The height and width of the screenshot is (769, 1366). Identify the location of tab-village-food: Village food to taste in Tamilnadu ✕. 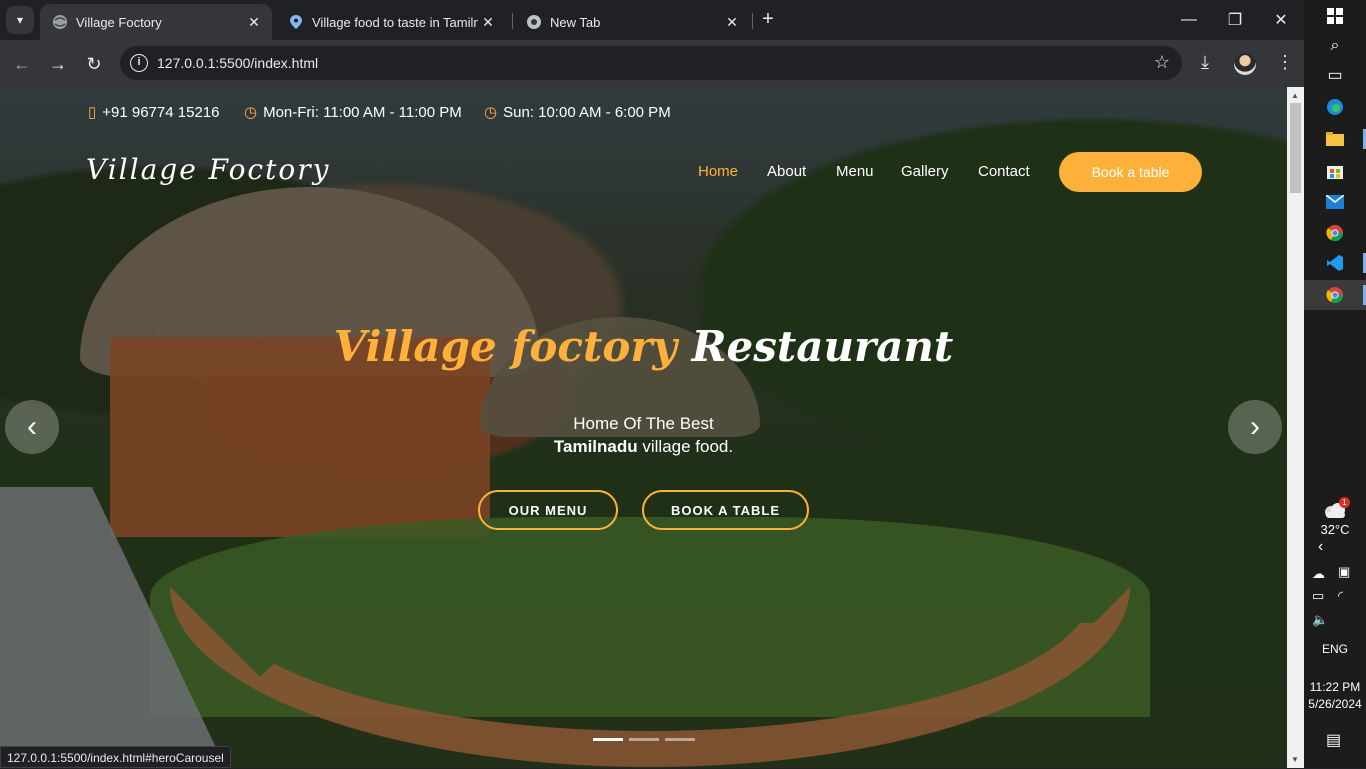
(391, 22).